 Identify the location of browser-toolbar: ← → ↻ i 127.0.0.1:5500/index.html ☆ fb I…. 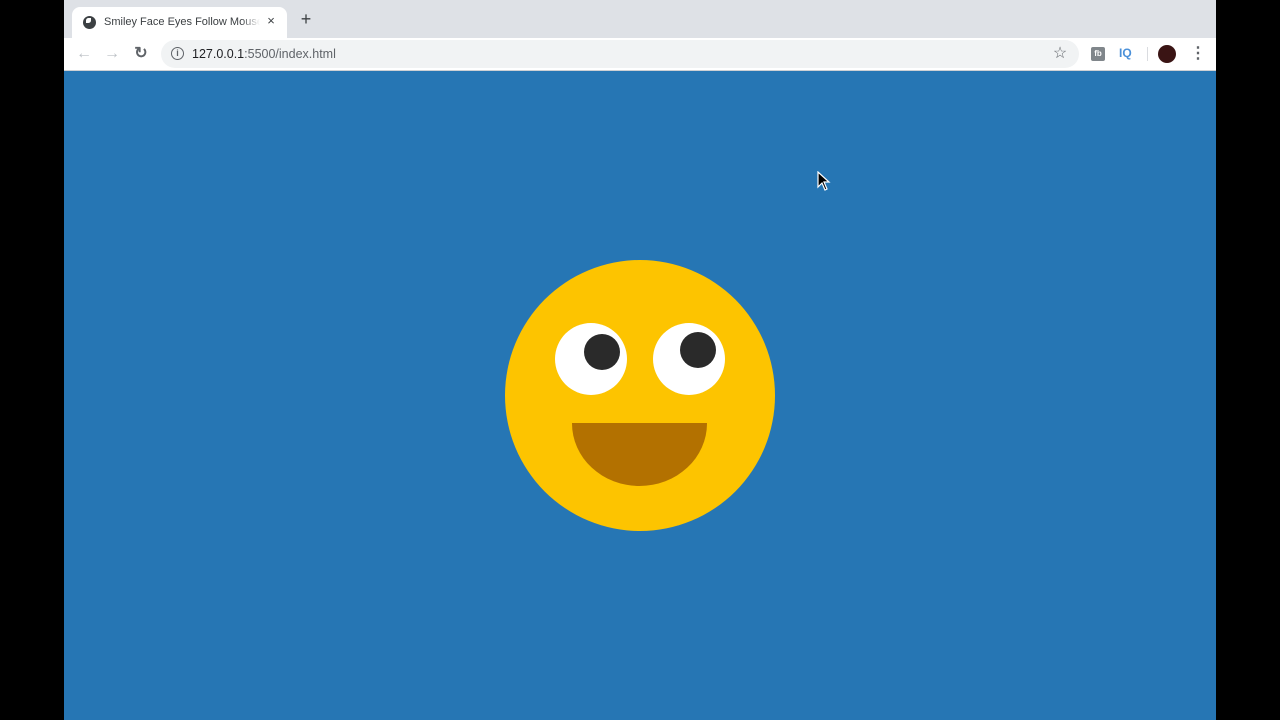
(640, 54).